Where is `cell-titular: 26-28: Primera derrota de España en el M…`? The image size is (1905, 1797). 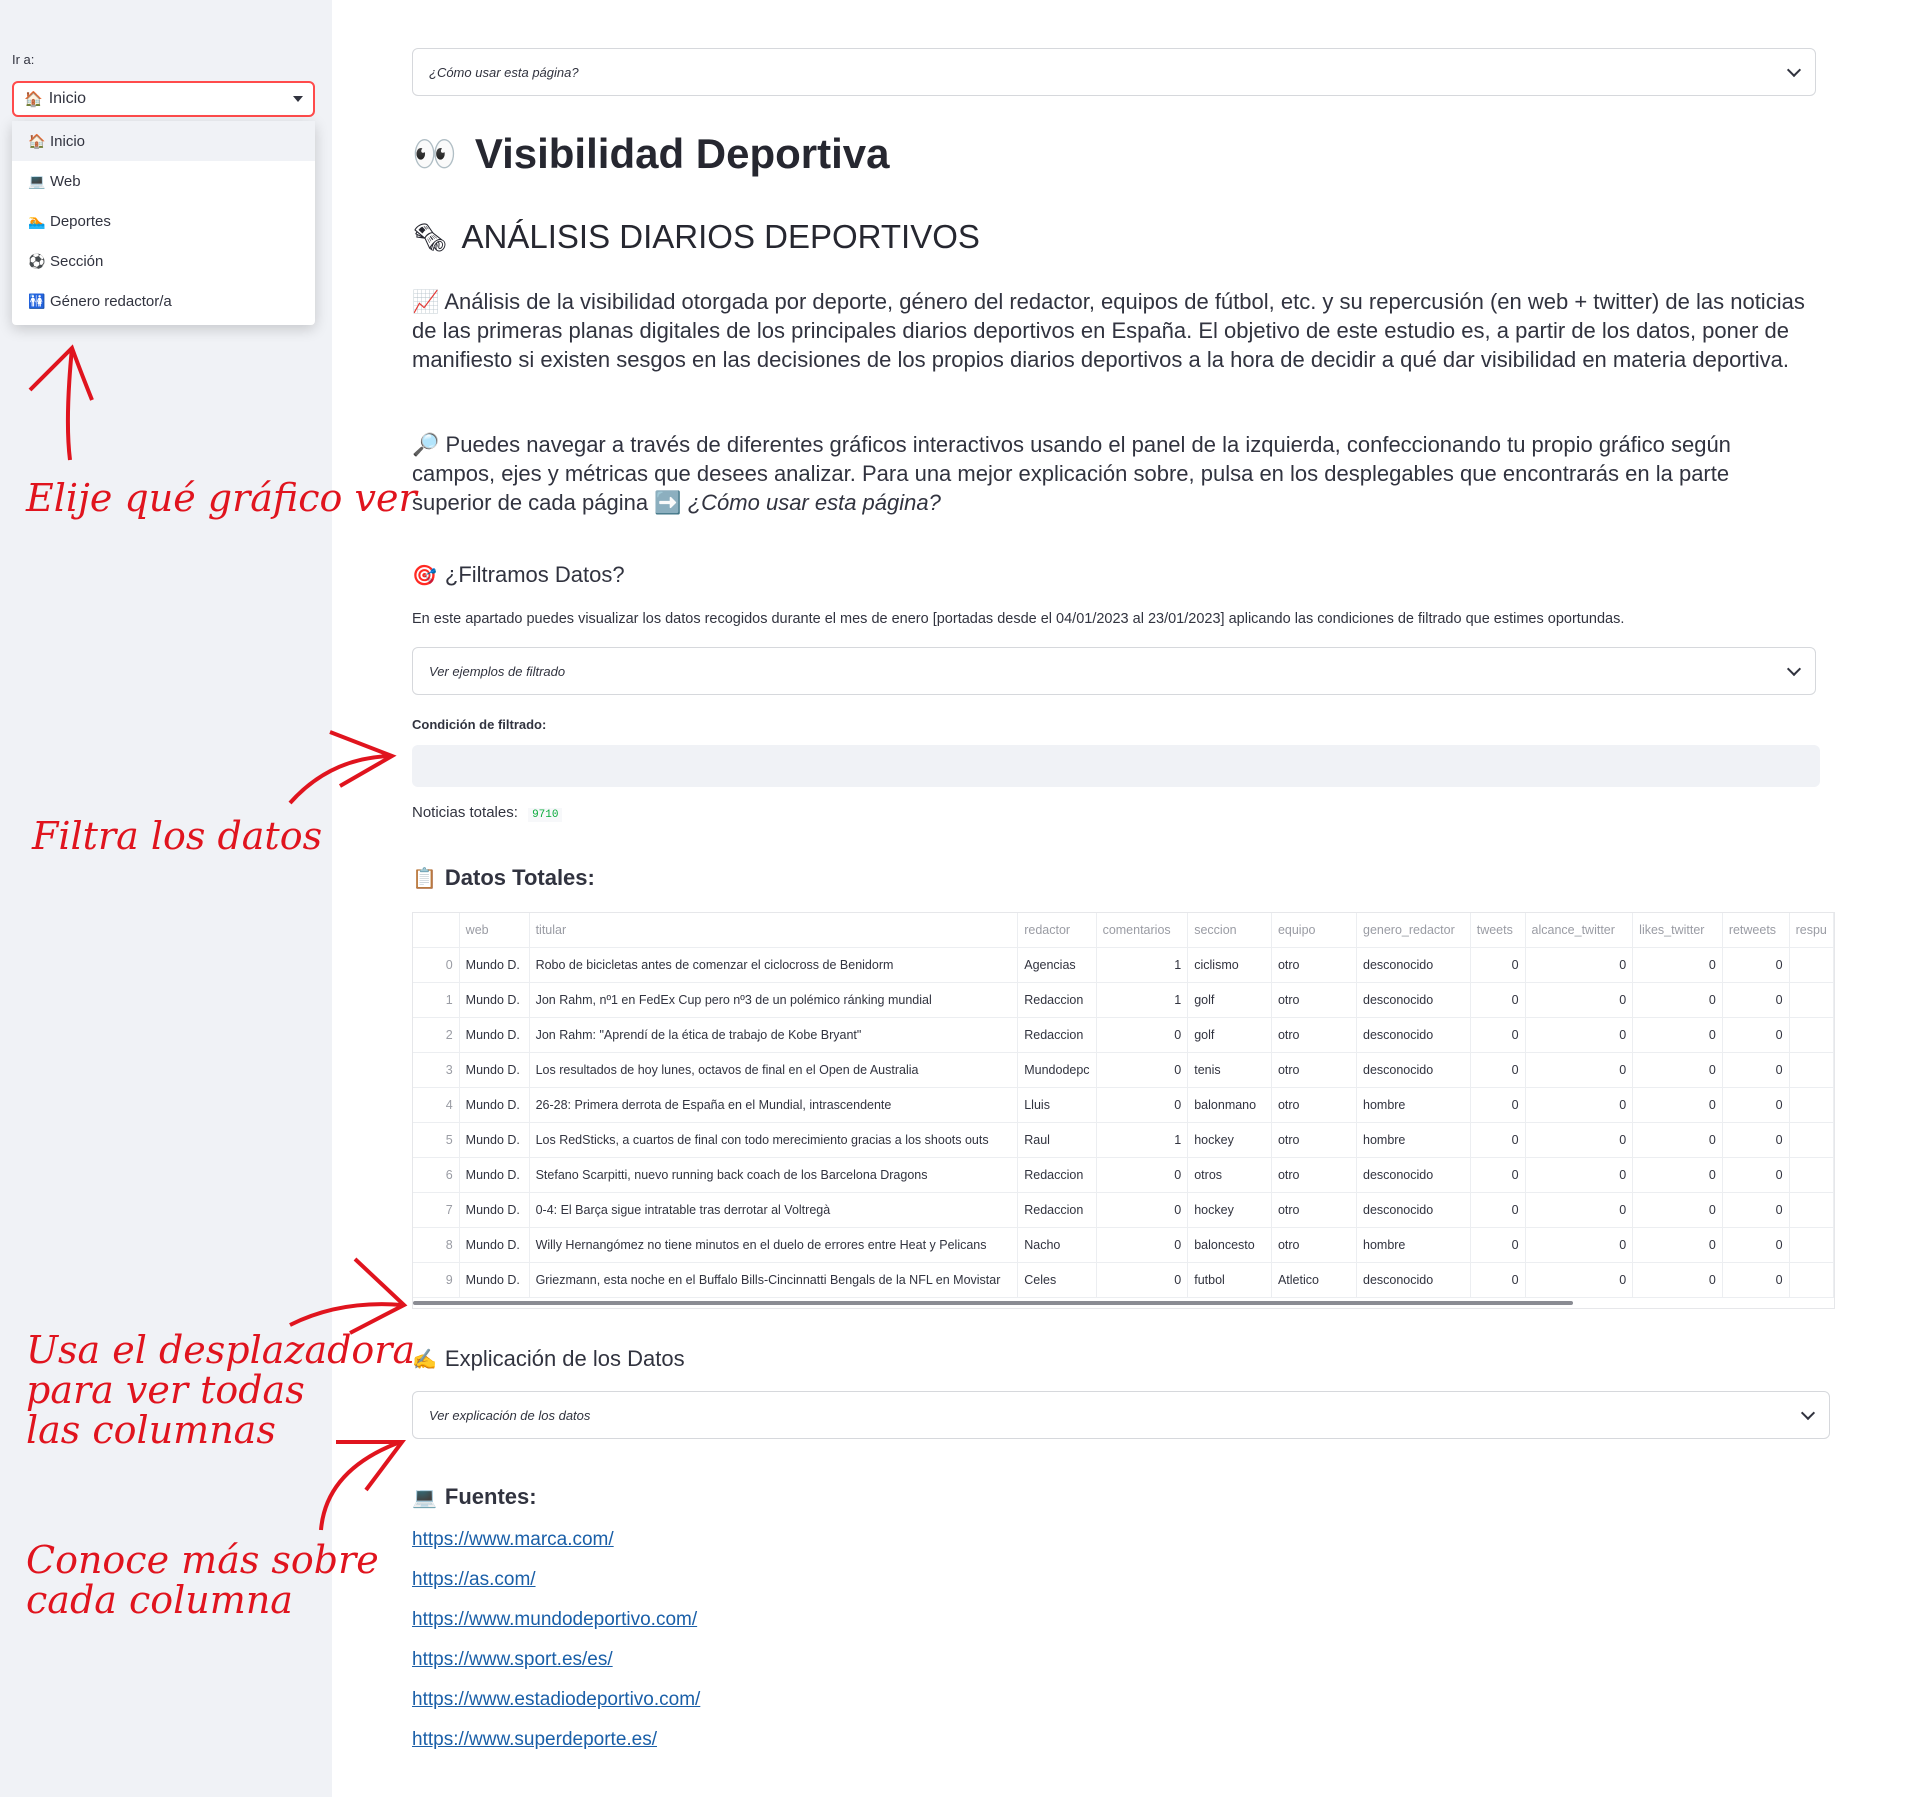
cell-titular: 26-28: Primera derrota de España en el M… is located at coordinates (774, 1105).